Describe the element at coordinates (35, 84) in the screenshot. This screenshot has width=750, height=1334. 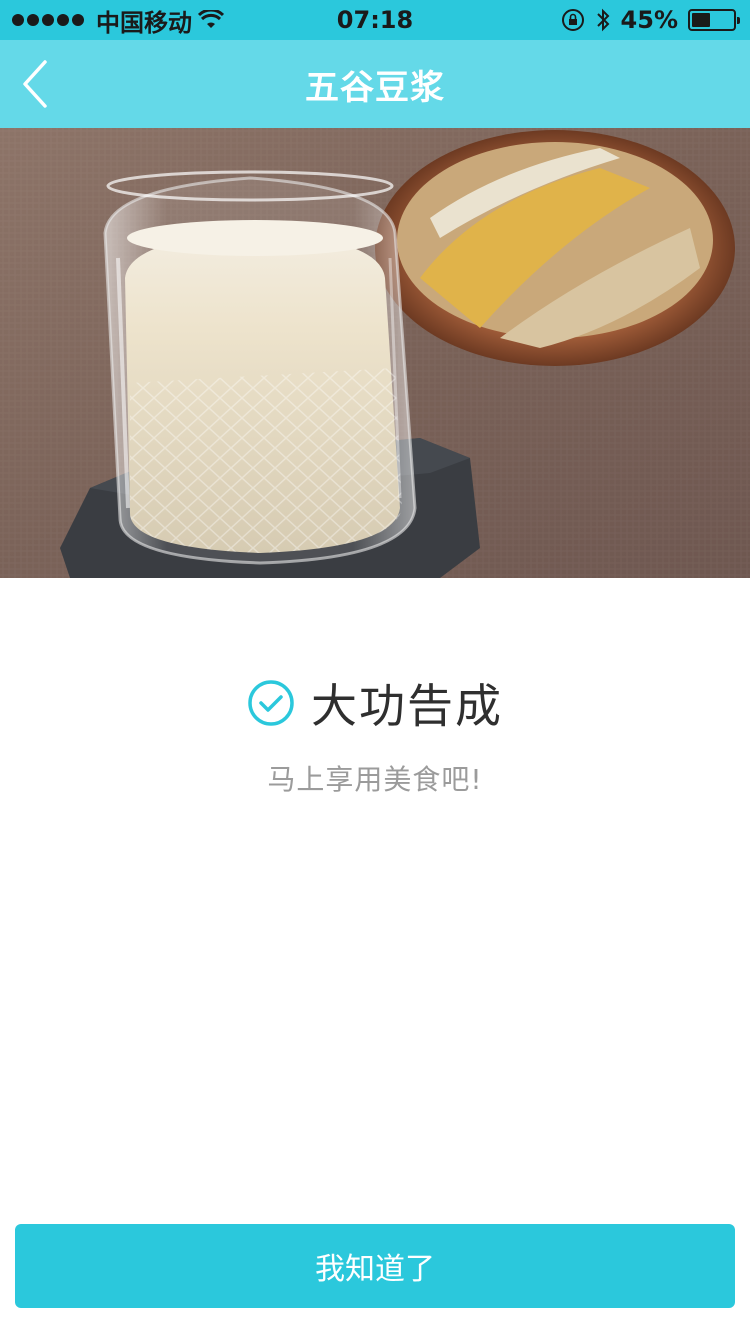
I see `chevron-left-icon` at that location.